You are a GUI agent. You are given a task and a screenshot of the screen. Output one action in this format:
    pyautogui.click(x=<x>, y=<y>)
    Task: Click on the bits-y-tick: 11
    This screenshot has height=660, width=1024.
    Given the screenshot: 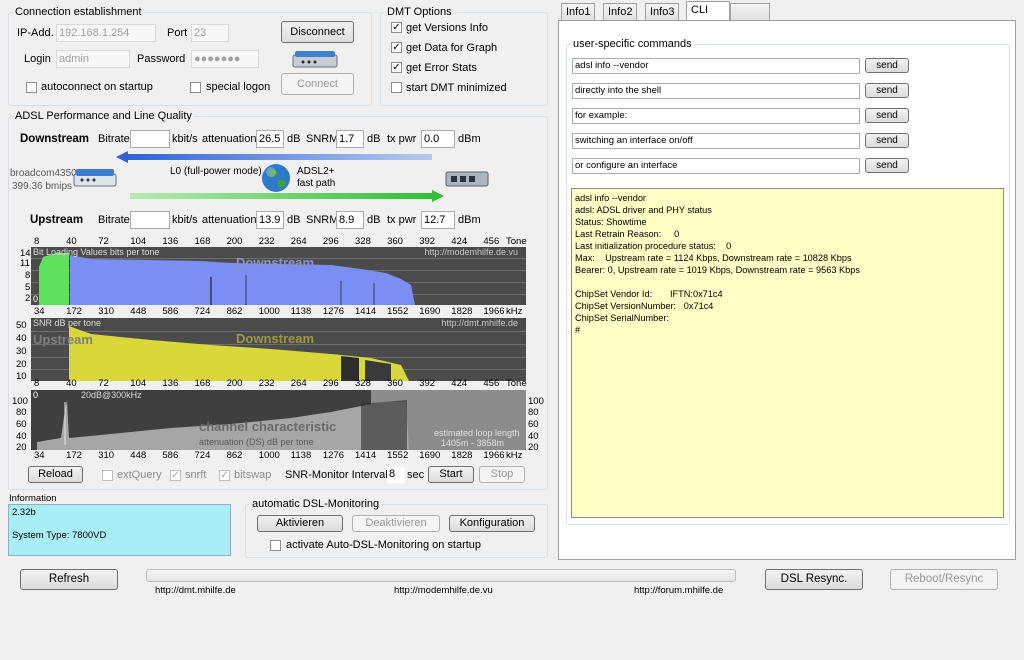 What is the action you would take?
    pyautogui.click(x=25, y=263)
    